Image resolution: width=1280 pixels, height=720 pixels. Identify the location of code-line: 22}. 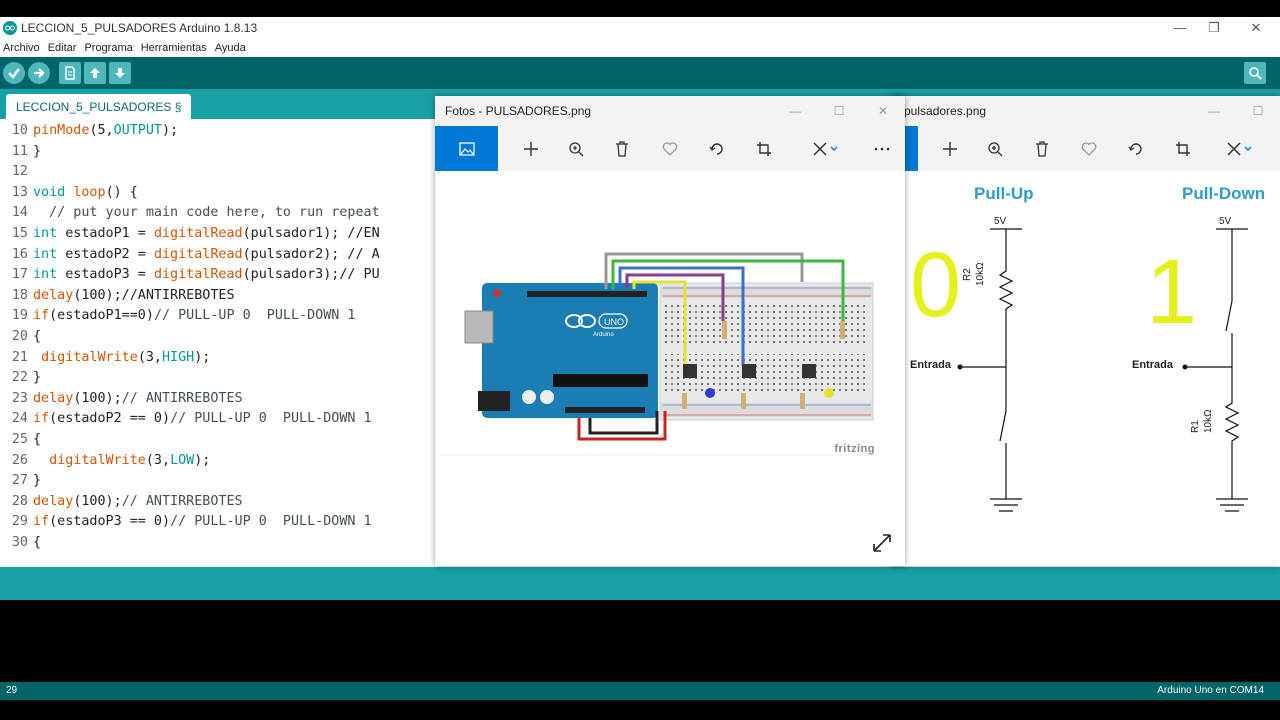
(20, 378).